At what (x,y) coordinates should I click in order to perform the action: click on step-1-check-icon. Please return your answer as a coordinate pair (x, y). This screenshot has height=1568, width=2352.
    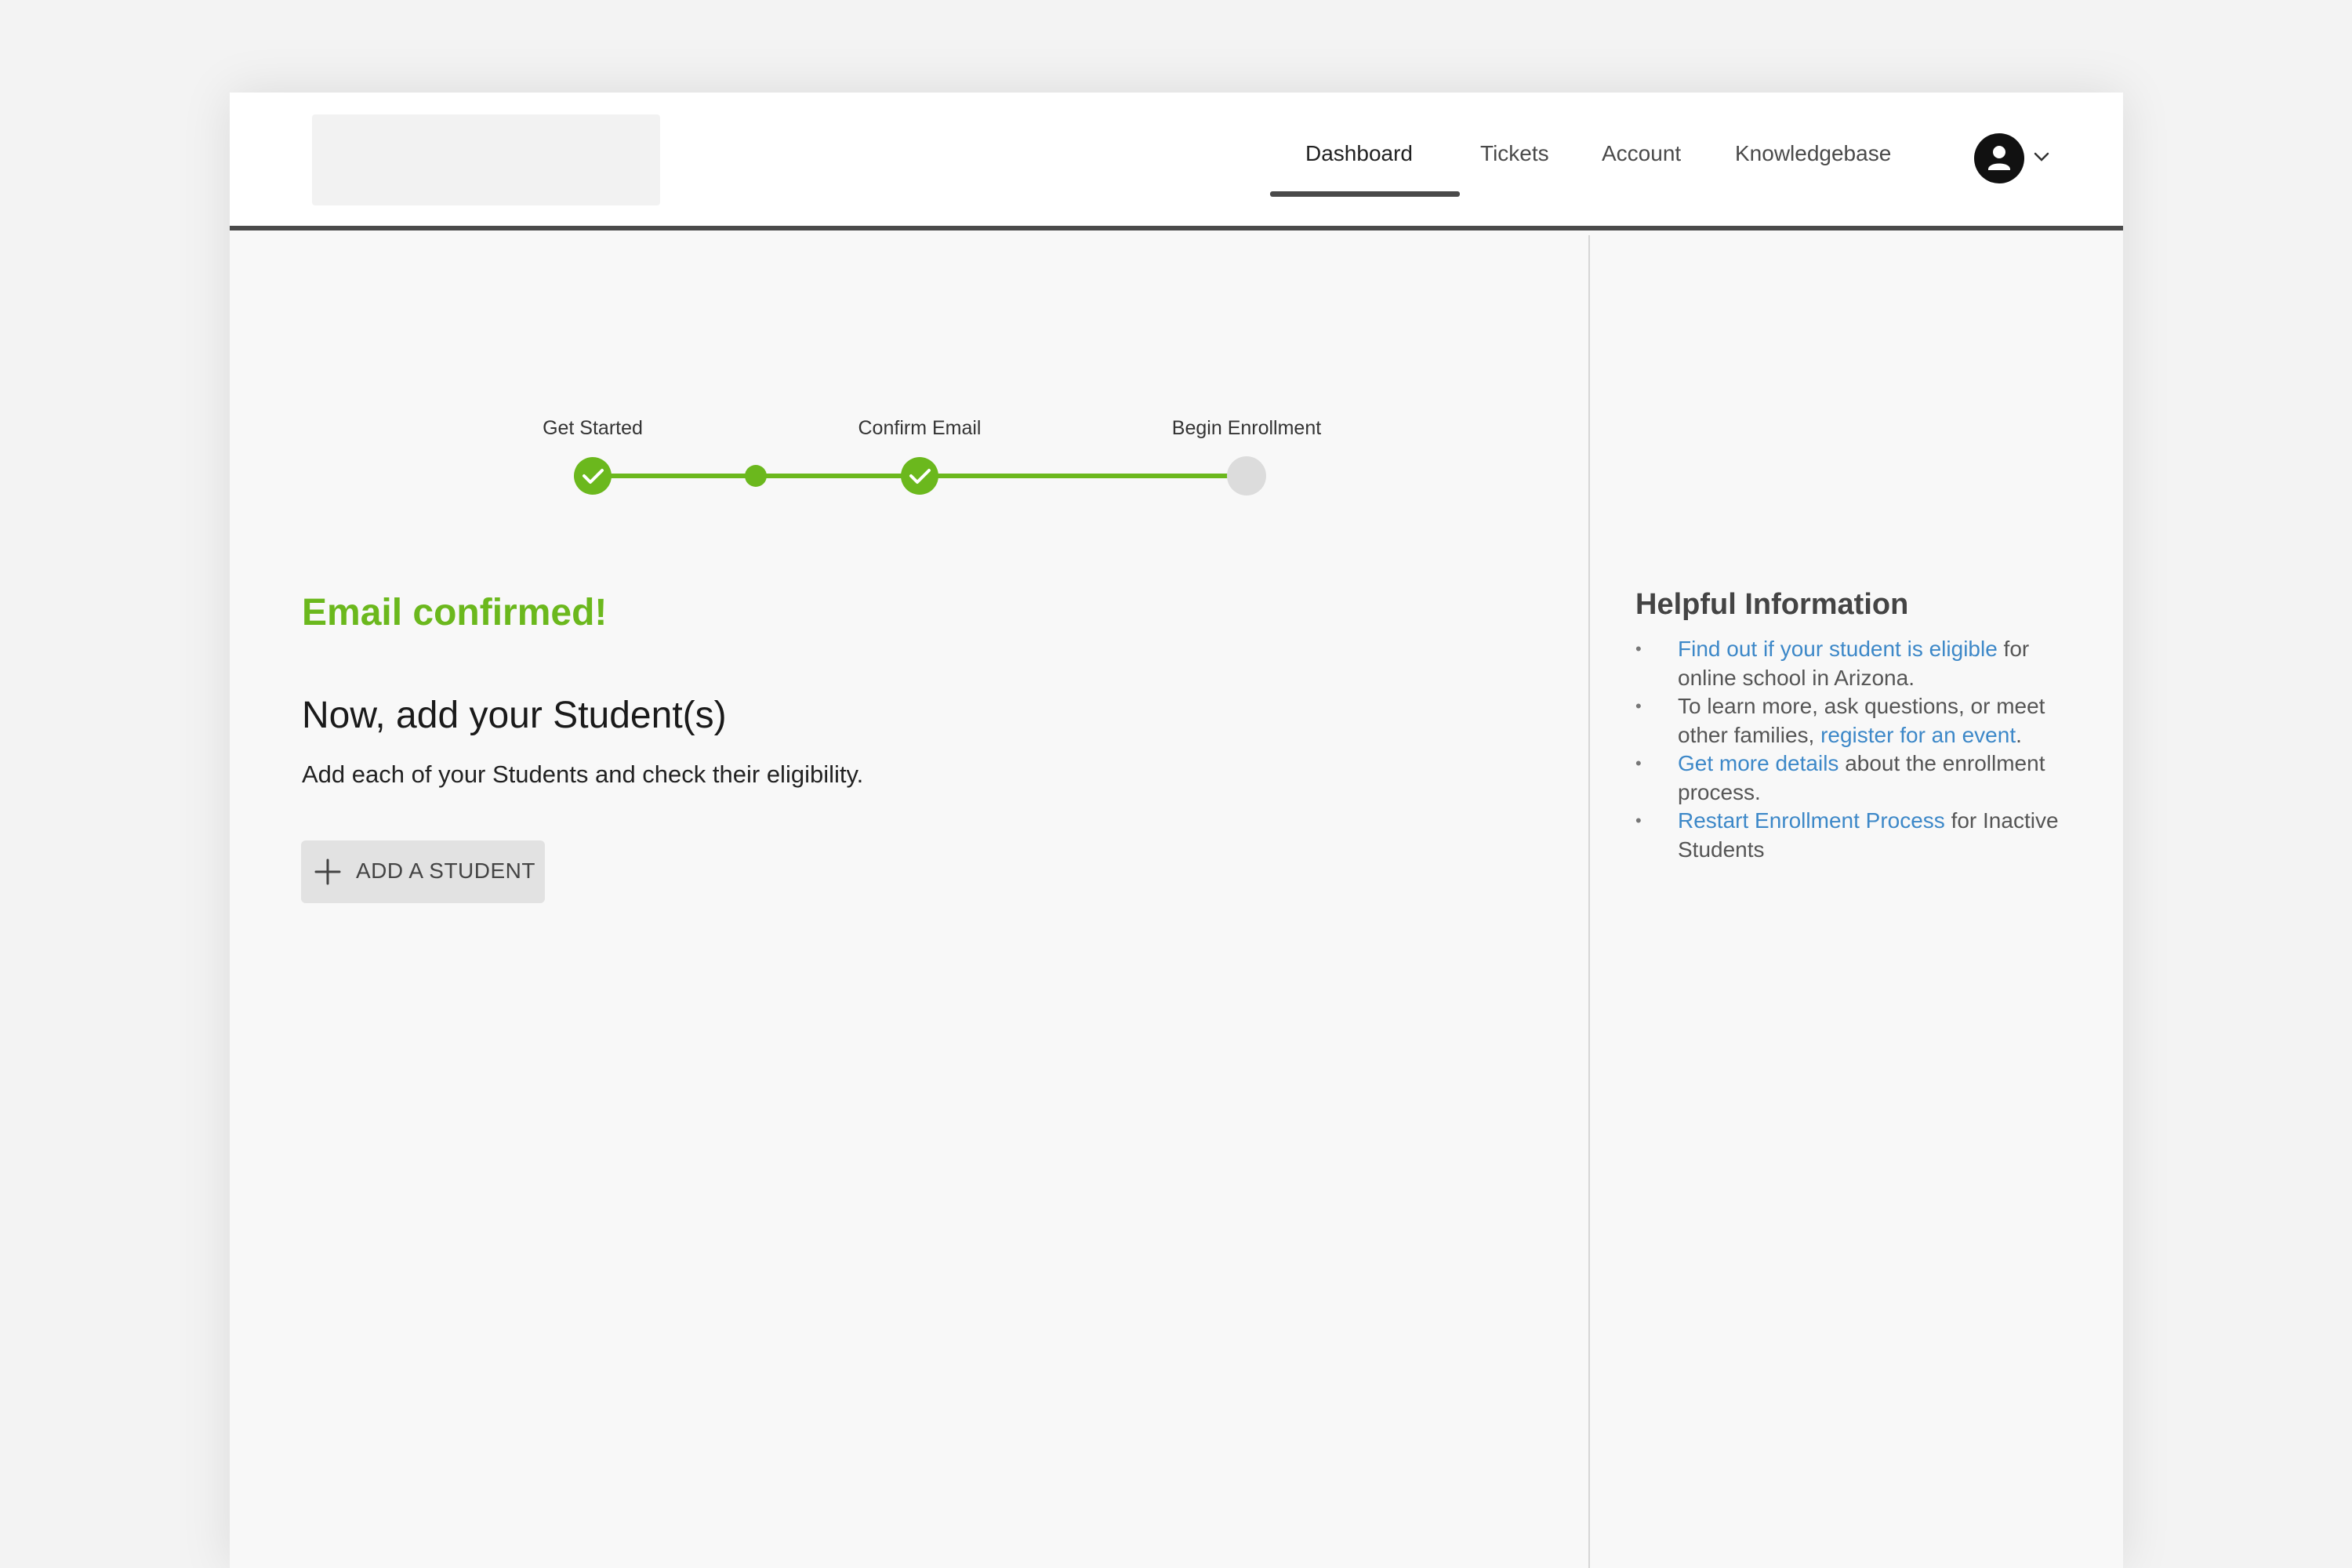
    Looking at the image, I should click on (593, 476).